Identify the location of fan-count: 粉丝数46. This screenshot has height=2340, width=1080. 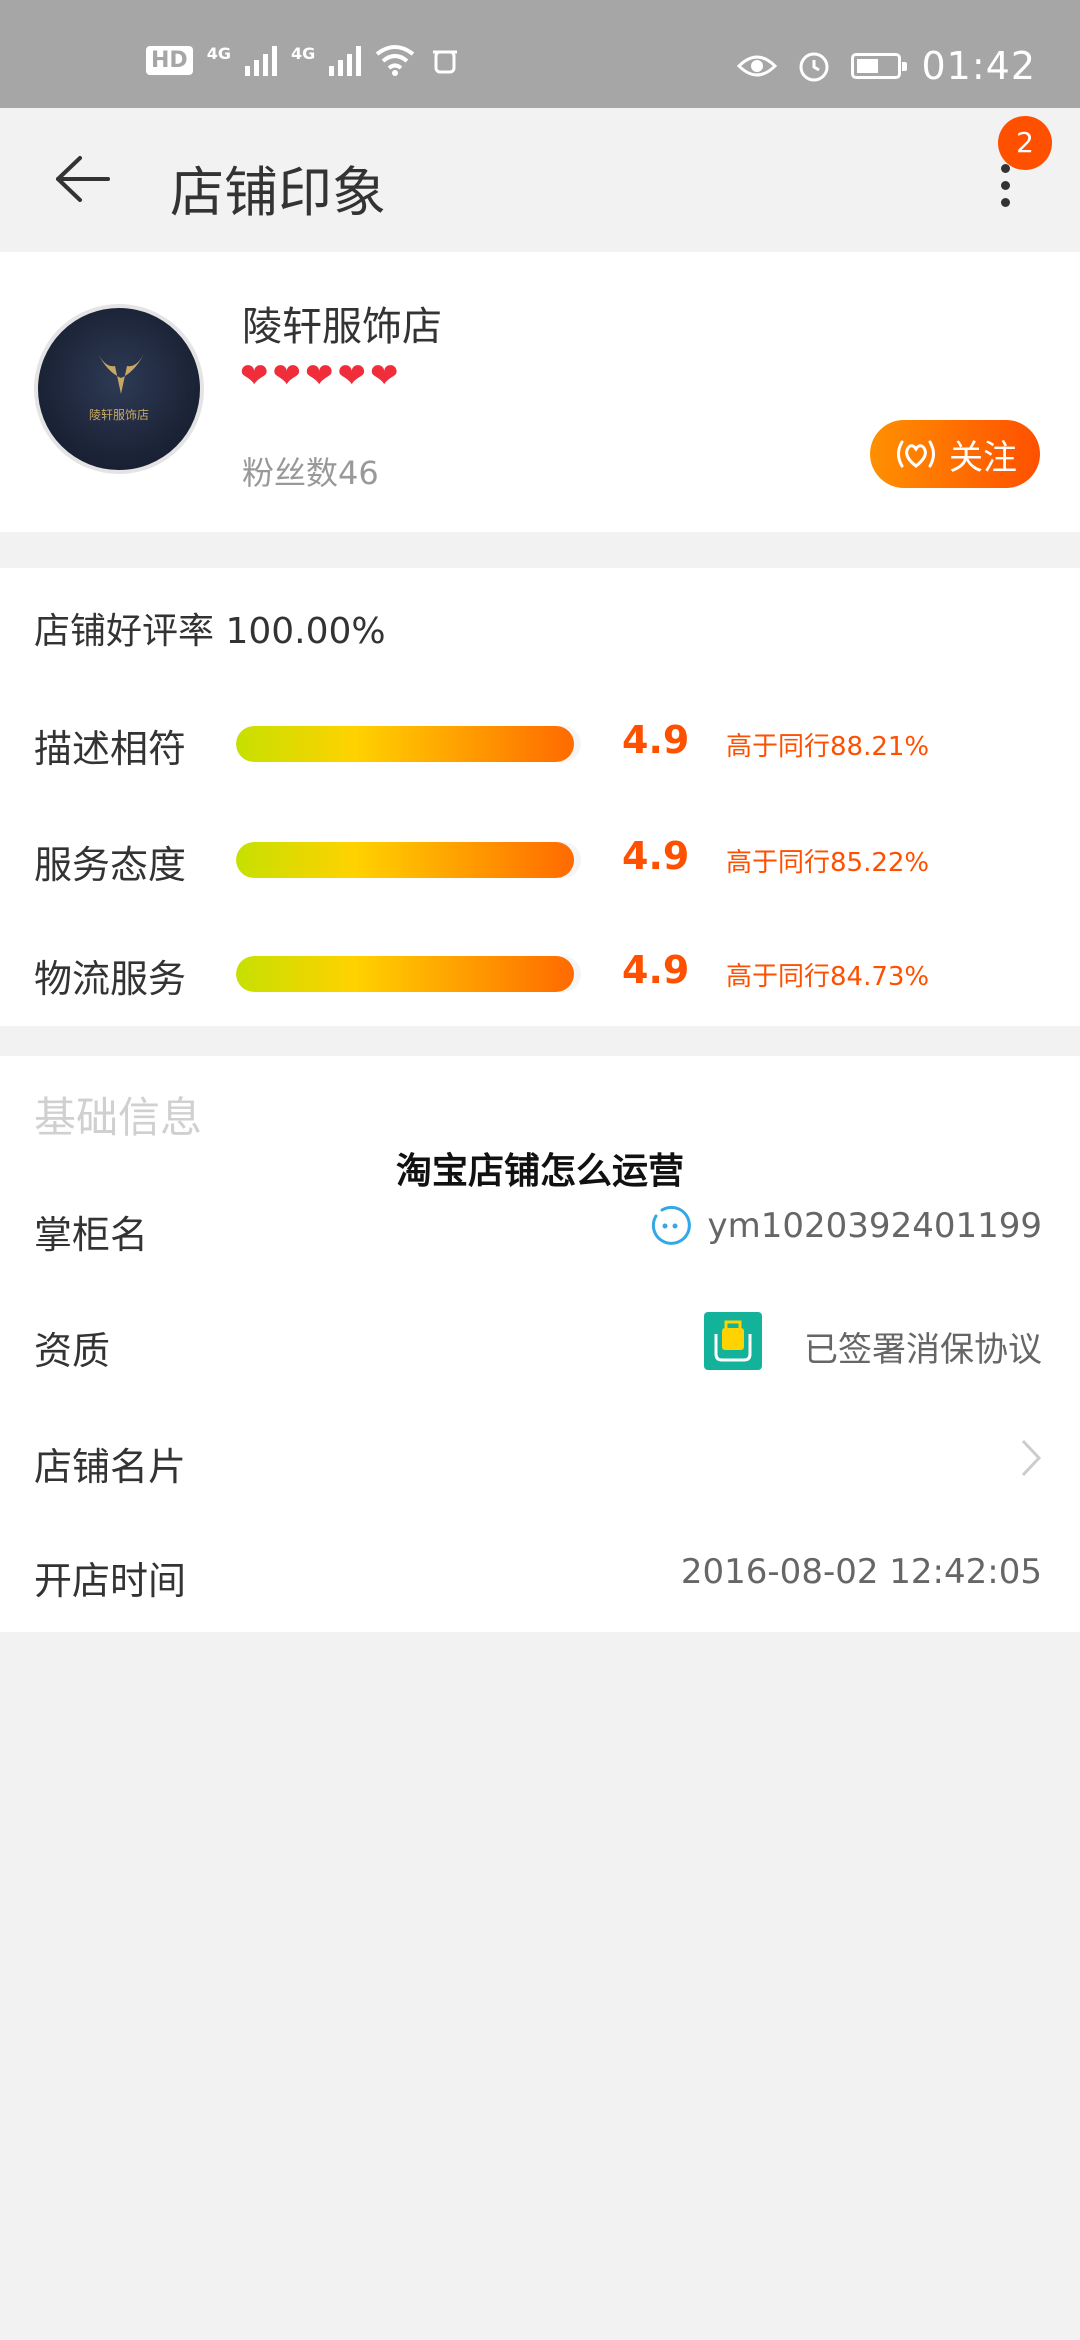
(310, 473).